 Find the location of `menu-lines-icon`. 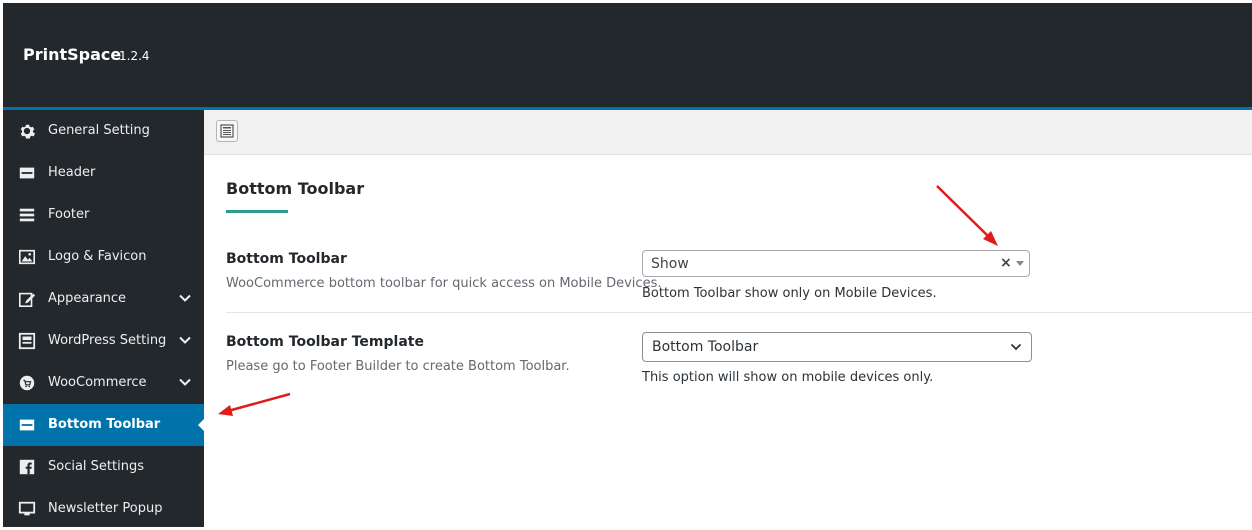

menu-lines-icon is located at coordinates (27, 215).